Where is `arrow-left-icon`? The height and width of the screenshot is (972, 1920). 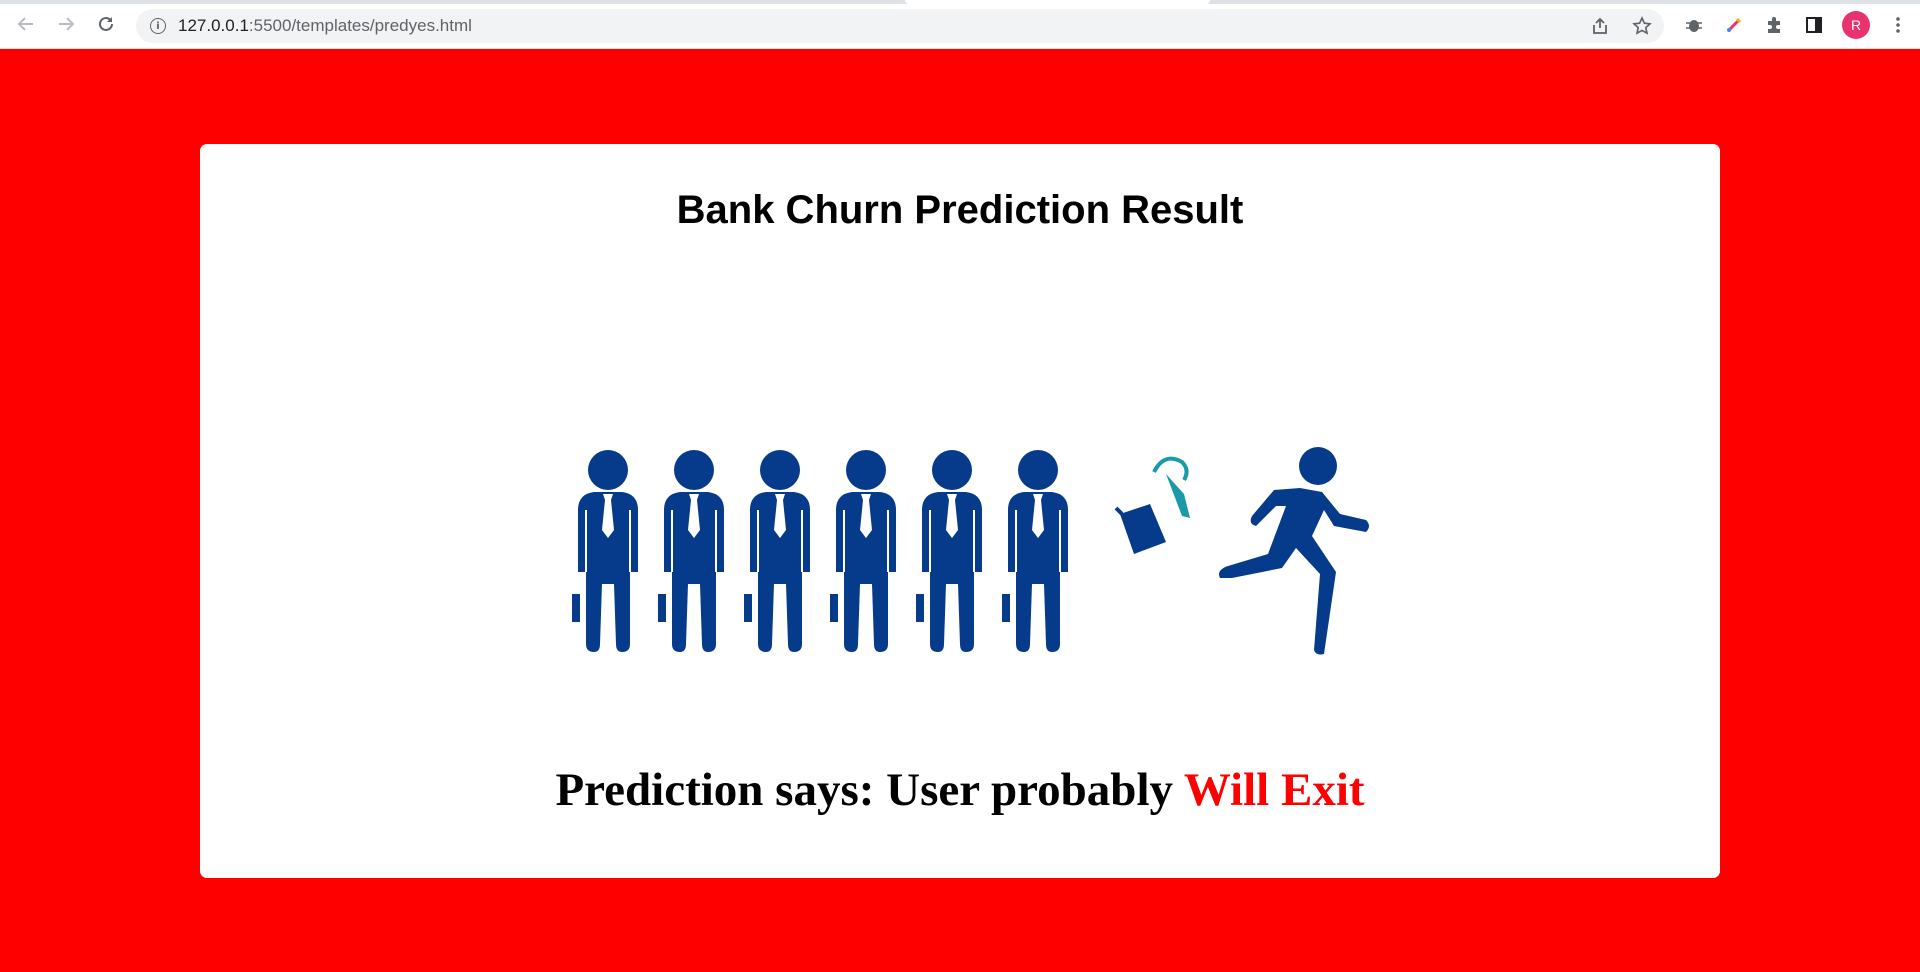 arrow-left-icon is located at coordinates (25, 24).